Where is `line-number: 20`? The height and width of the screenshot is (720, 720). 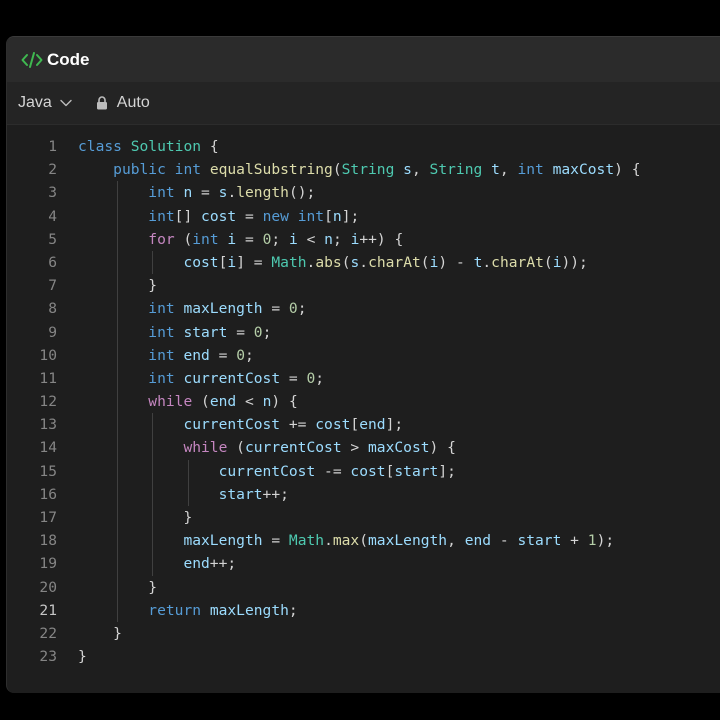 line-number: 20 is located at coordinates (48, 587).